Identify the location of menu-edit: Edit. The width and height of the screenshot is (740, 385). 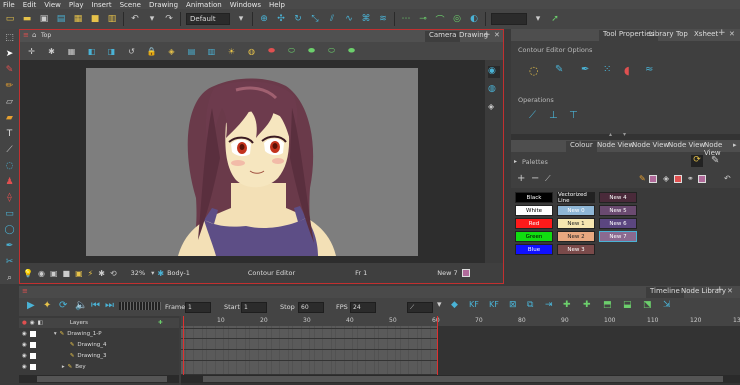
(30, 5).